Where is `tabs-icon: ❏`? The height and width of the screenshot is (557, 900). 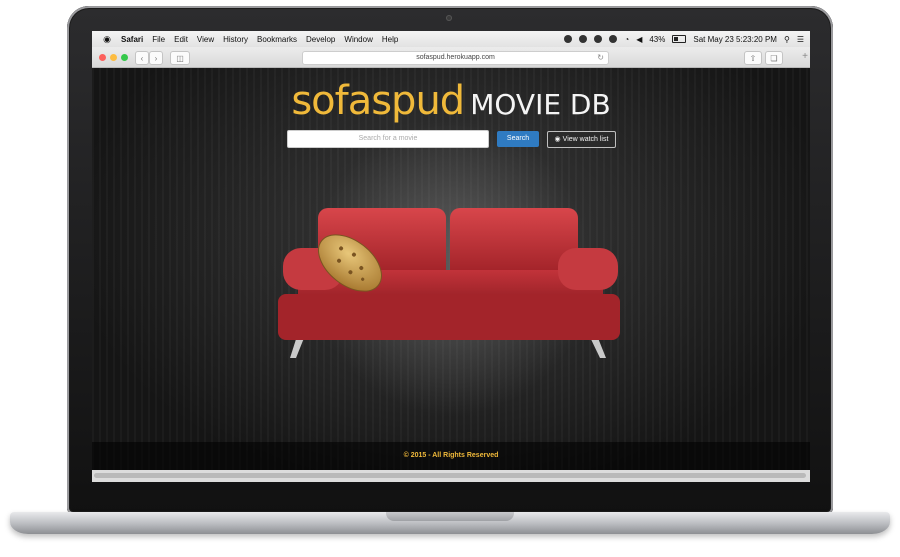 tabs-icon: ❏ is located at coordinates (774, 58).